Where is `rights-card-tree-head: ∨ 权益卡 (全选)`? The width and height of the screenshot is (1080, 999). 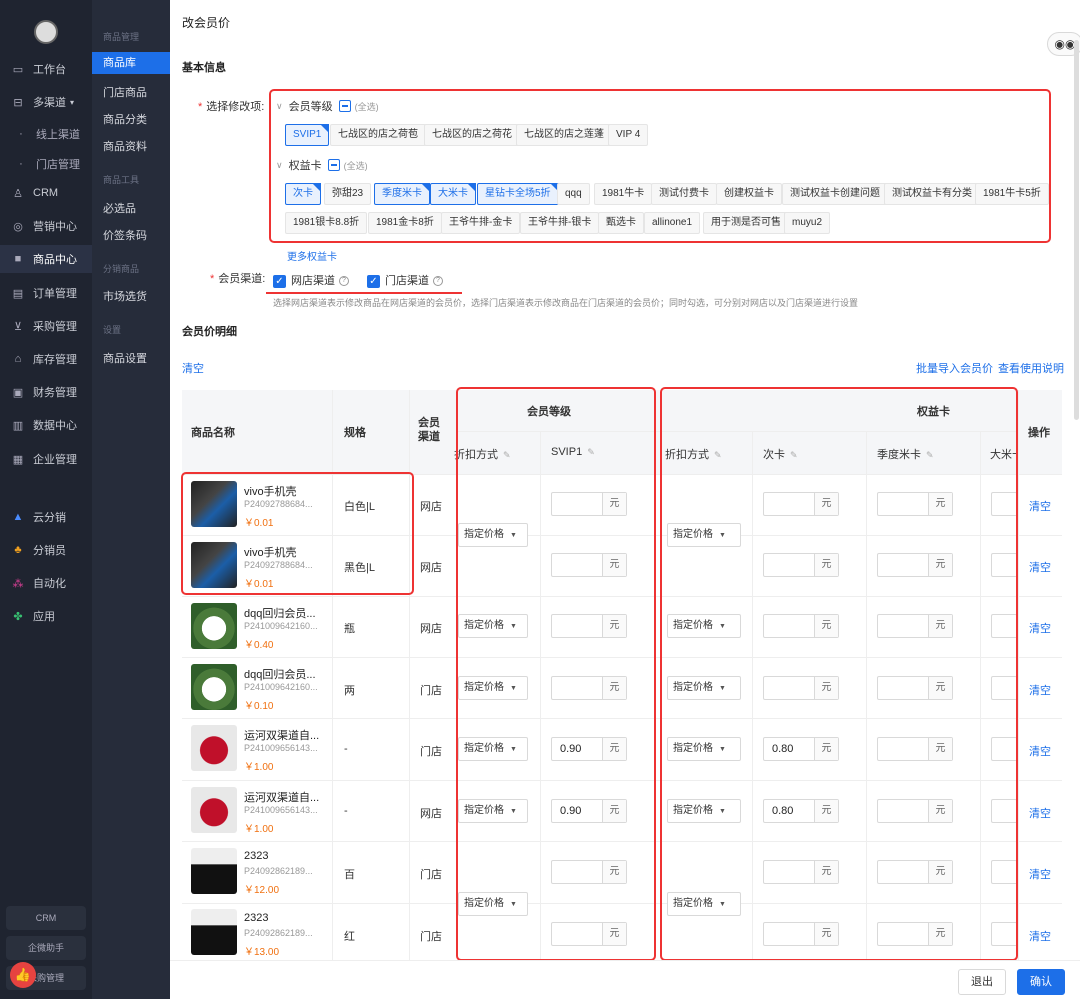 rights-card-tree-head: ∨ 权益卡 (全选) is located at coordinates (322, 165).